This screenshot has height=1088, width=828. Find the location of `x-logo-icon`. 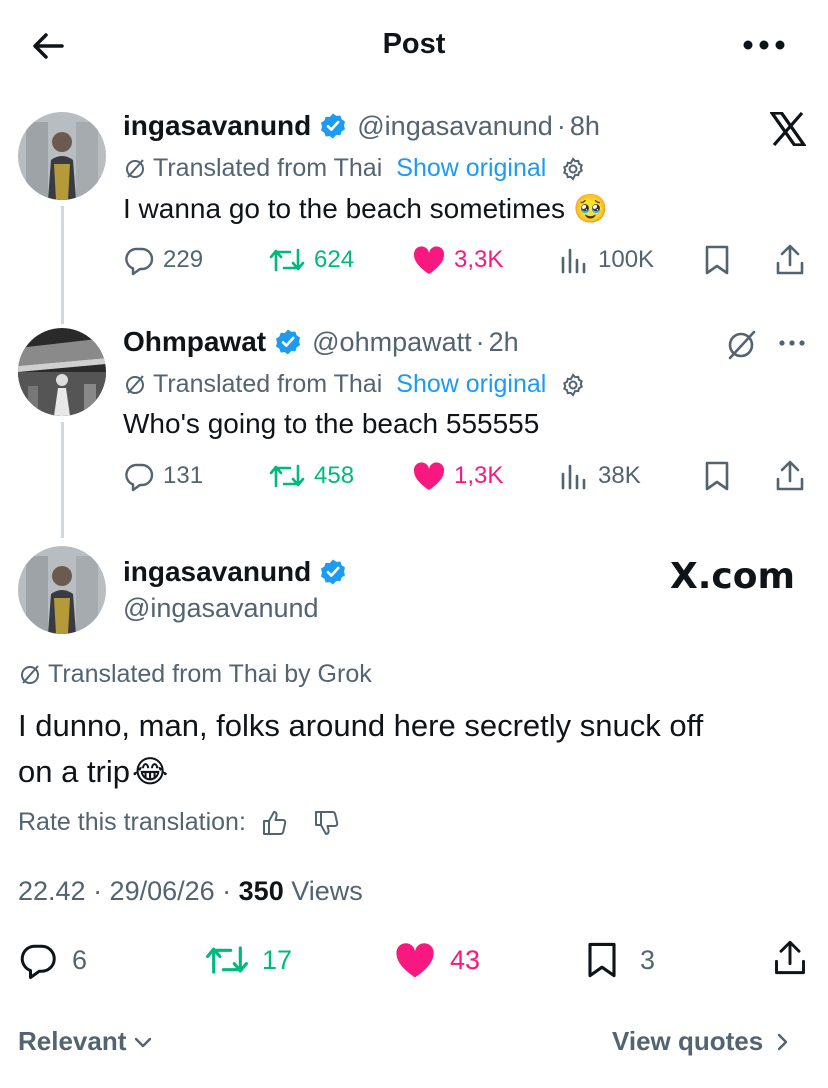

x-logo-icon is located at coordinates (788, 129).